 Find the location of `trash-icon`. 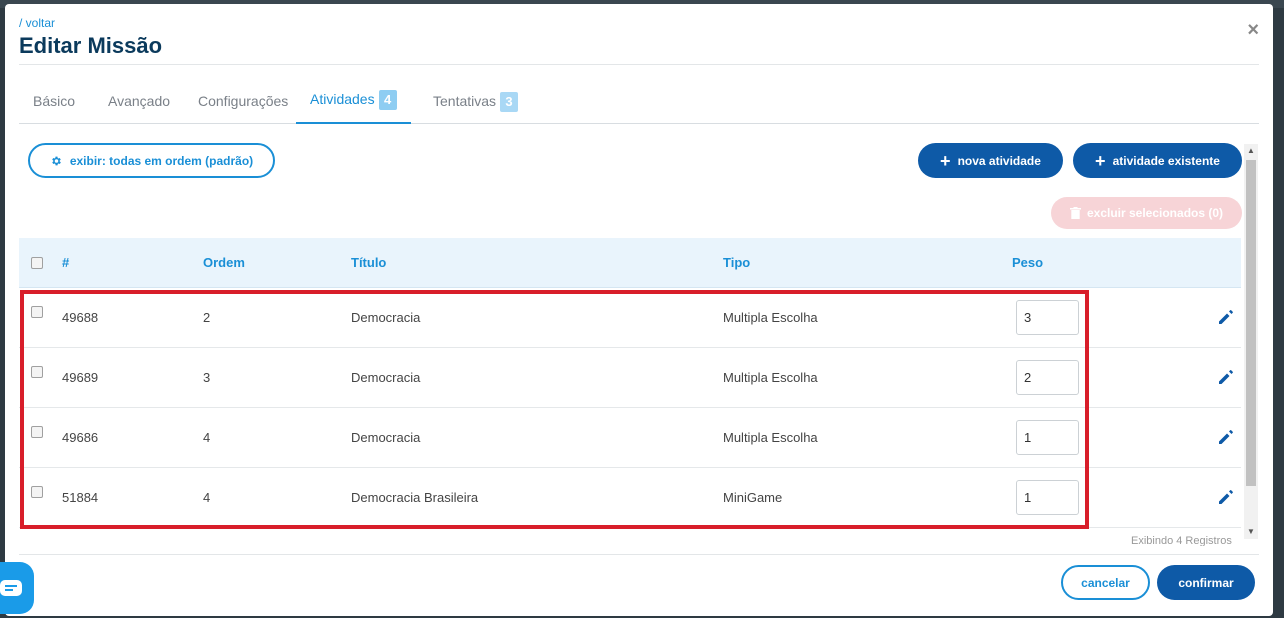

trash-icon is located at coordinates (1075, 213).